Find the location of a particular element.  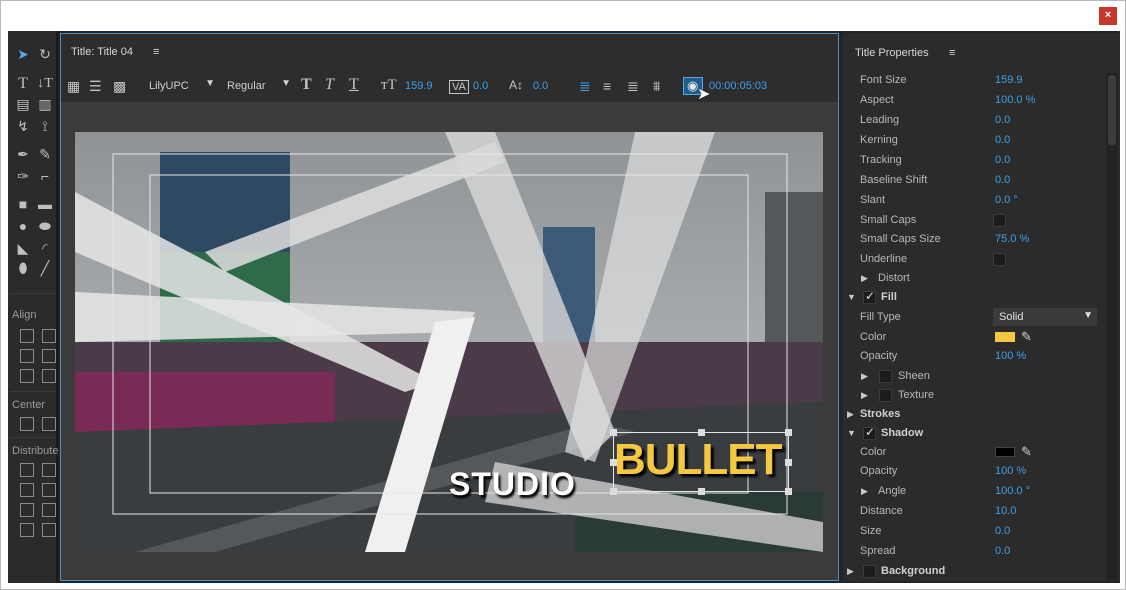

fill-color-swatch is located at coordinates (1005, 337).